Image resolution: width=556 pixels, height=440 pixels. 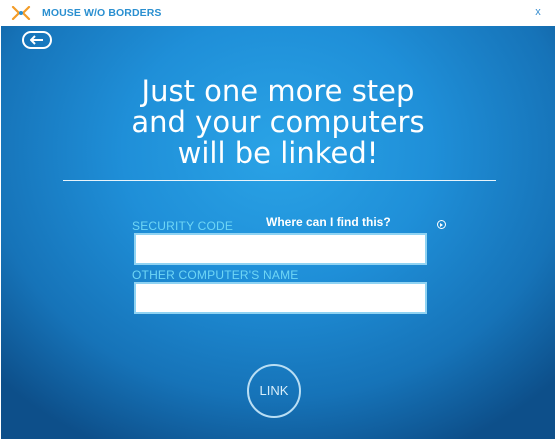 I want to click on divider, so click(x=279, y=180).